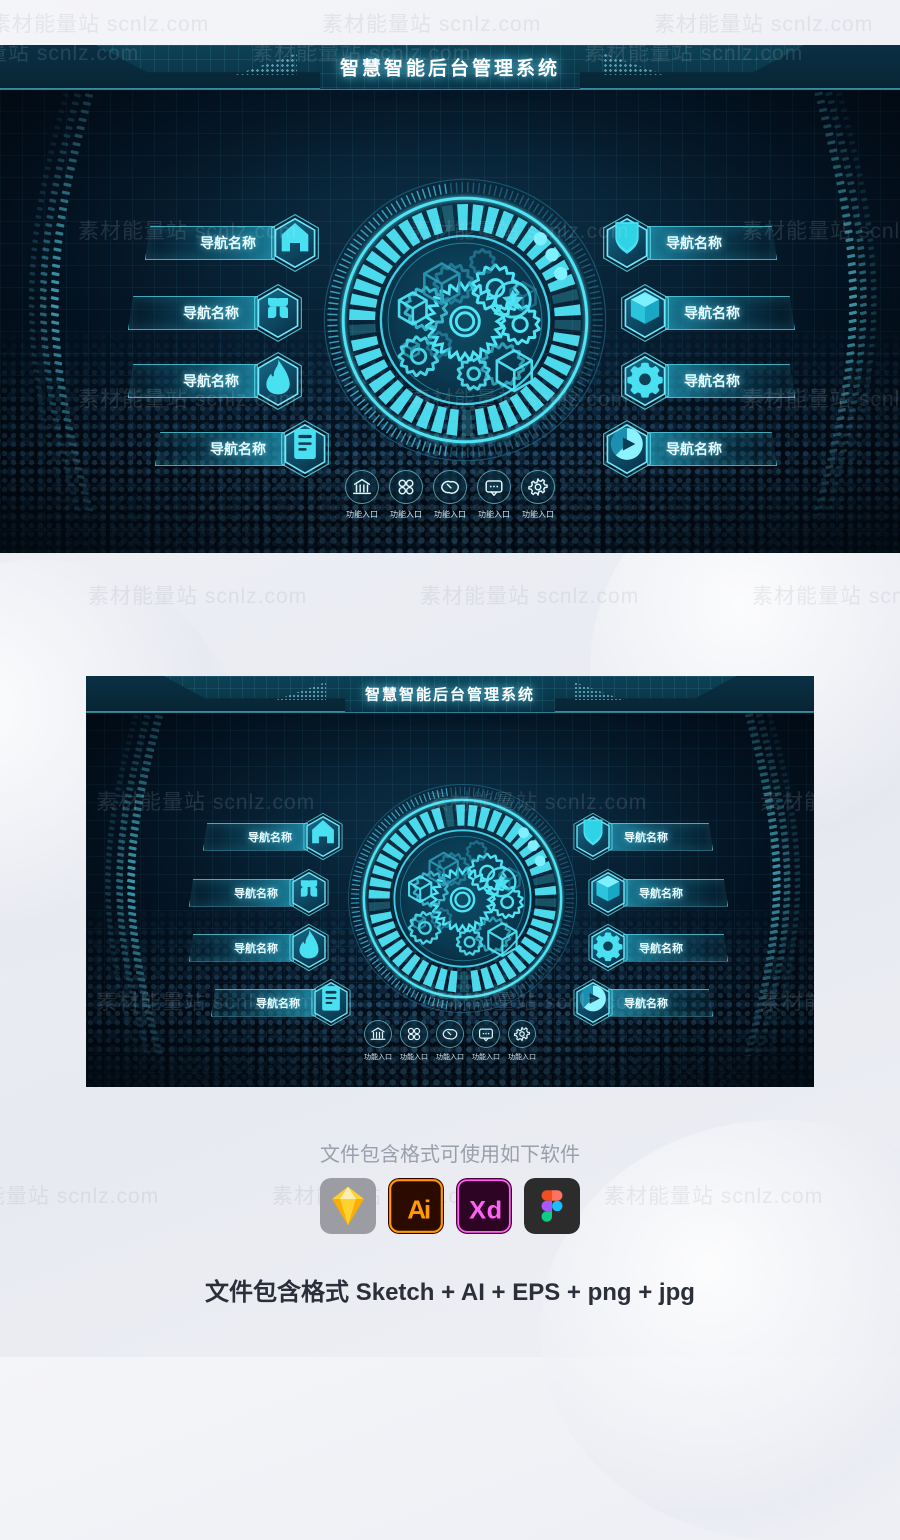 This screenshot has height=1540, width=900. What do you see at coordinates (348, 1206) in the screenshot?
I see `sketch-icon` at bounding box center [348, 1206].